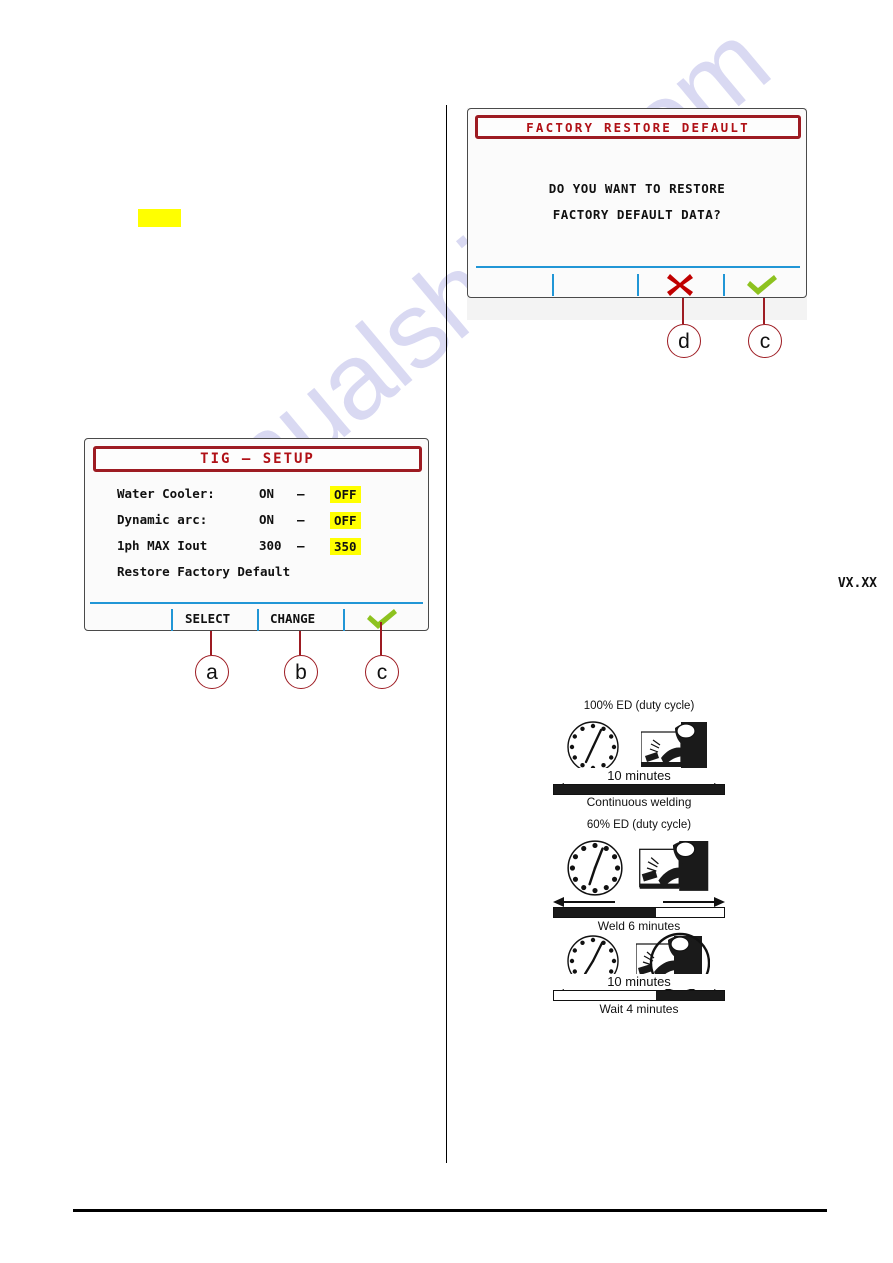 This screenshot has height=1263, width=893. I want to click on close-icon, so click(680, 285).